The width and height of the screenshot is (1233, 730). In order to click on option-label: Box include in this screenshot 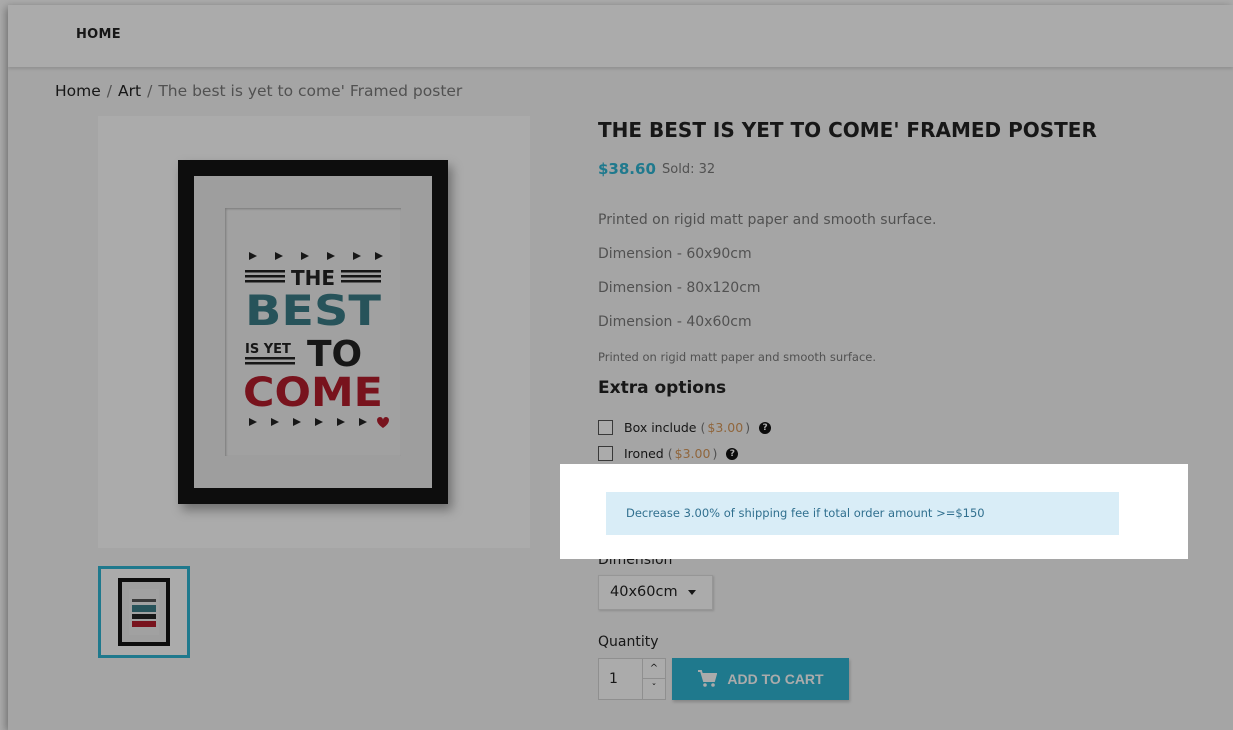, I will do `click(660, 427)`.